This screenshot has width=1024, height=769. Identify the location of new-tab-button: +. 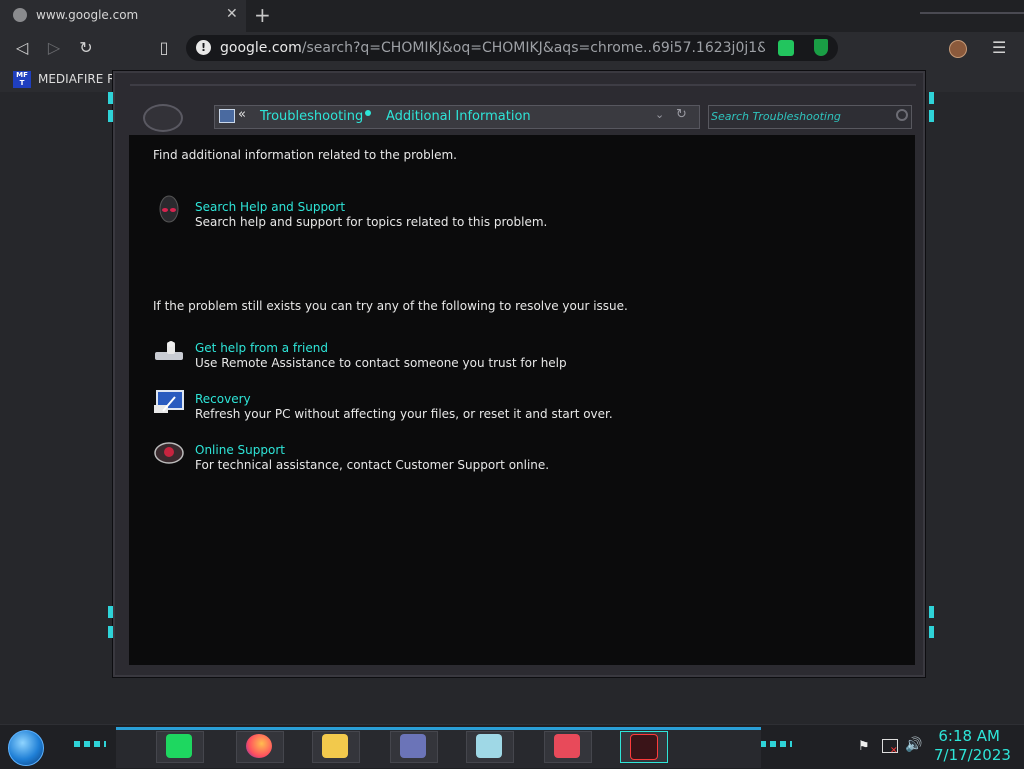
(262, 15).